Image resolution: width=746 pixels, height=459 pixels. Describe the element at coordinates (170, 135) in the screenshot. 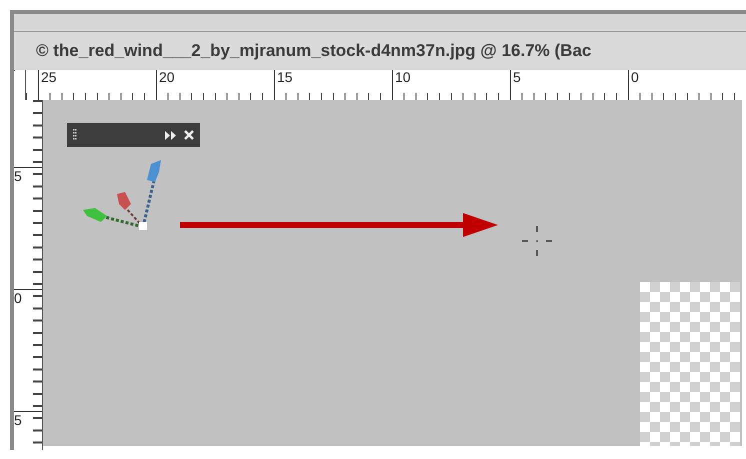

I see `expand-icon` at that location.